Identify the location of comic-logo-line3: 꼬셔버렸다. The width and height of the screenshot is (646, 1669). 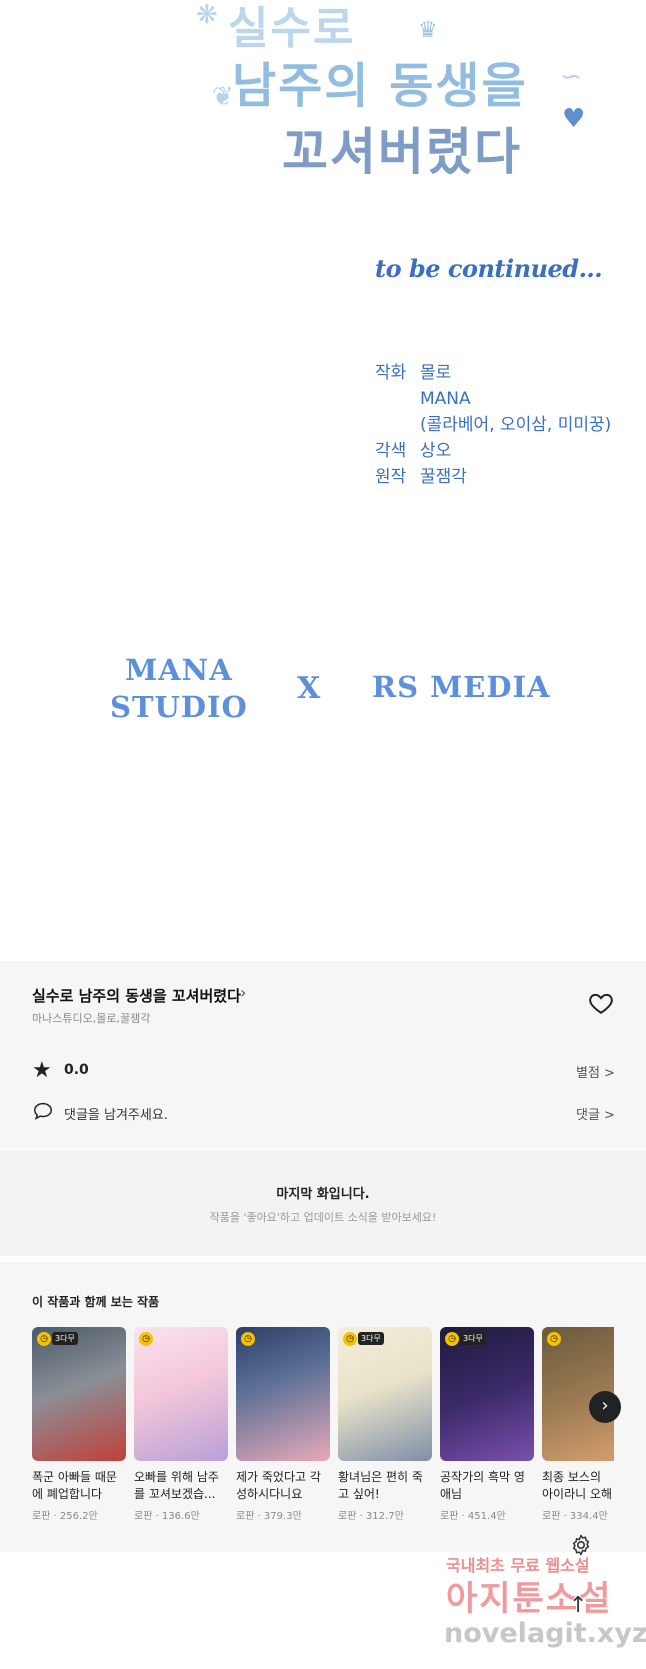
(402, 151).